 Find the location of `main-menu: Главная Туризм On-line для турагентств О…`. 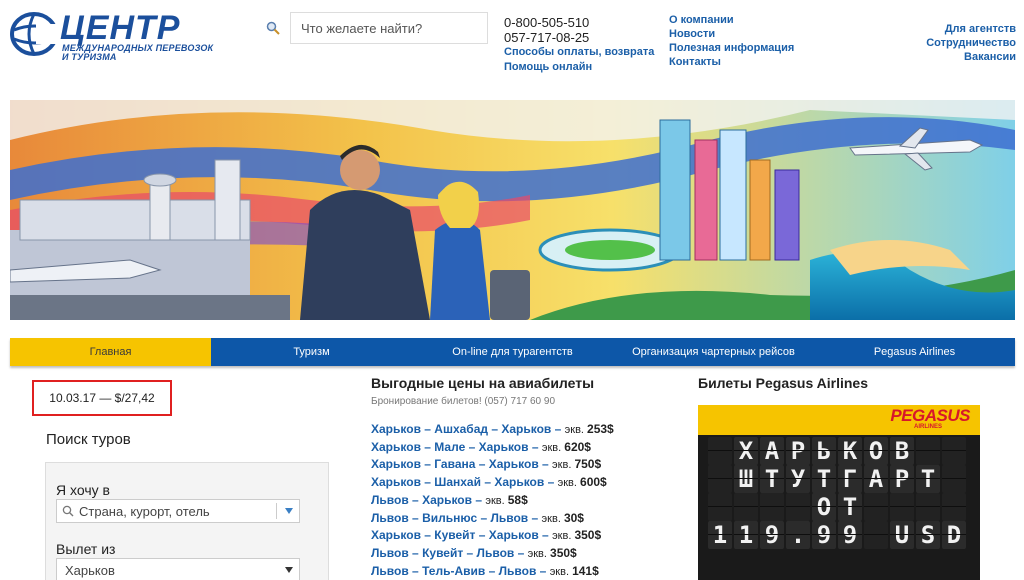

main-menu: Главная Туризм On-line для турагентств О… is located at coordinates (512, 352).